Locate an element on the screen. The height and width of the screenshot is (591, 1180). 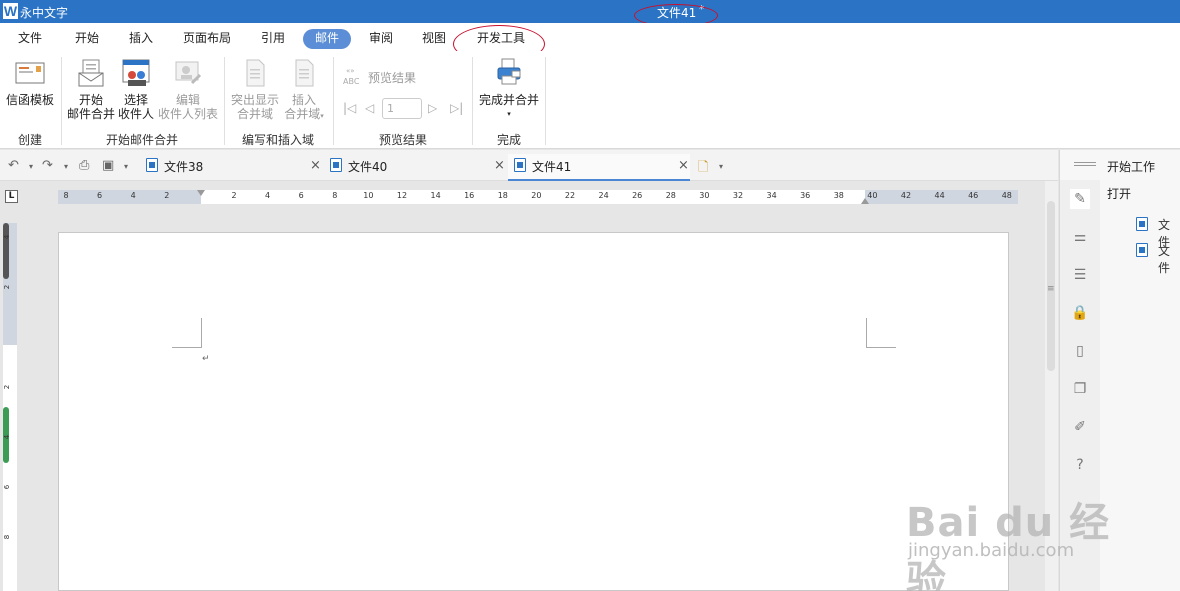
tab-references: 引用 is located at coordinates (273, 39).